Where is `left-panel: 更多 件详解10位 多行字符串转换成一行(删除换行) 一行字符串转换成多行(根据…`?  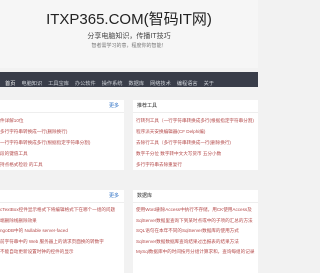 left-panel: 更多 件详解10位 多行字符串转换成一行(删除换行) 一行字符串转换成多行(根据… is located at coordinates (62, 135).